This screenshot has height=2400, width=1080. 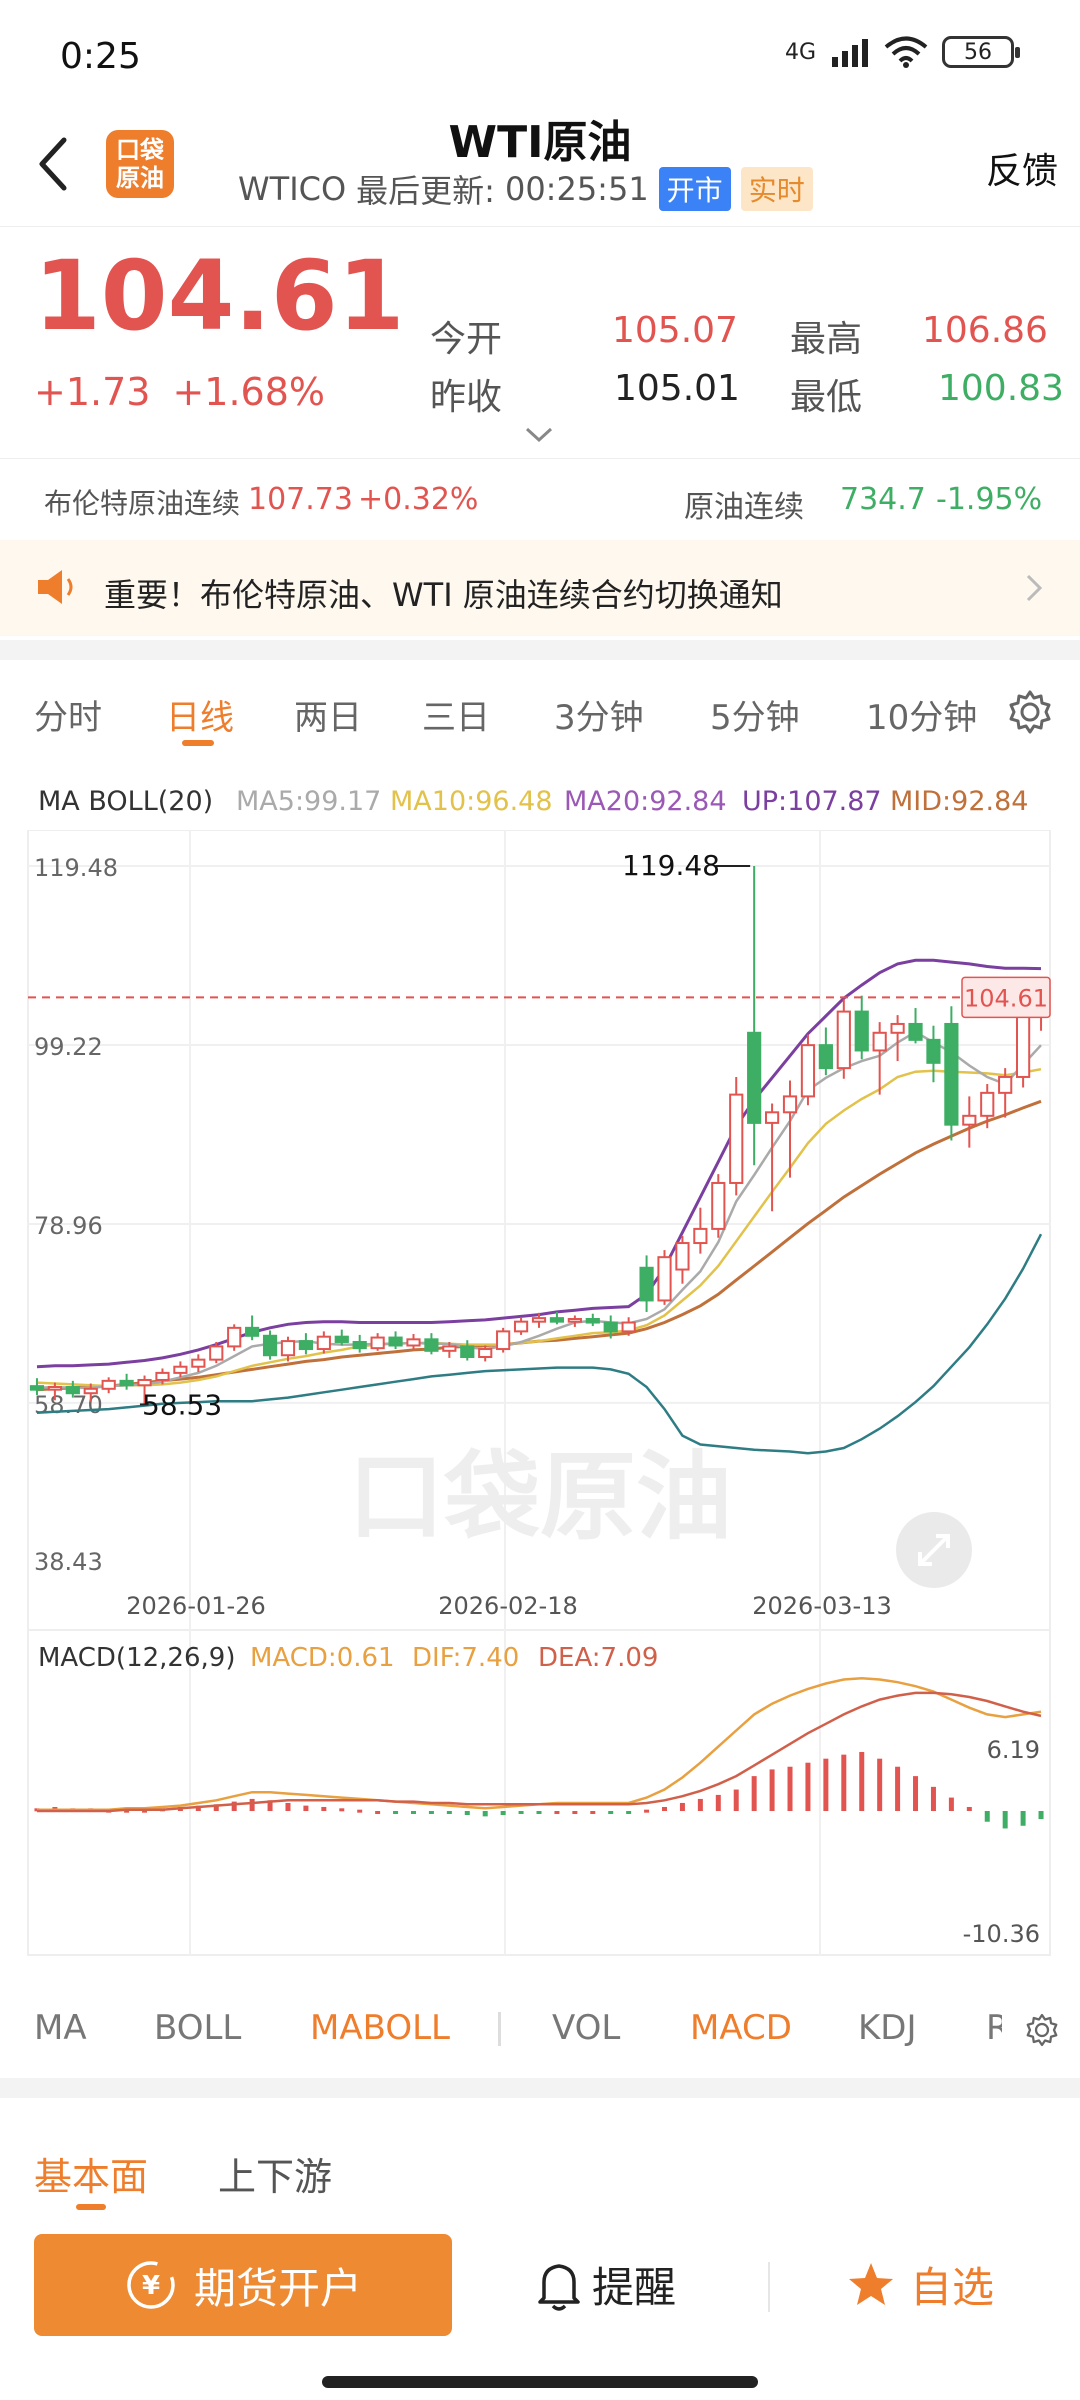 I want to click on subtab-underline, so click(x=91, y=2207).